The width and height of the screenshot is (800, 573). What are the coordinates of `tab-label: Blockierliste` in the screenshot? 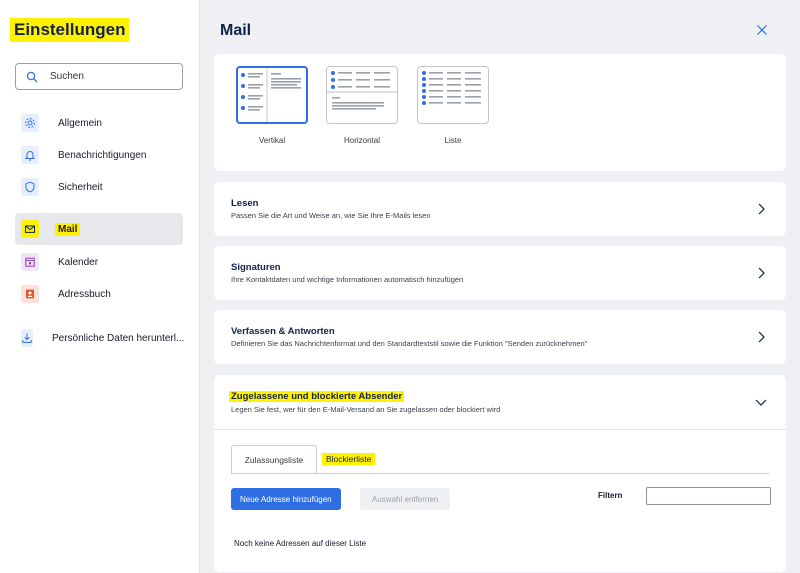 It's located at (349, 459).